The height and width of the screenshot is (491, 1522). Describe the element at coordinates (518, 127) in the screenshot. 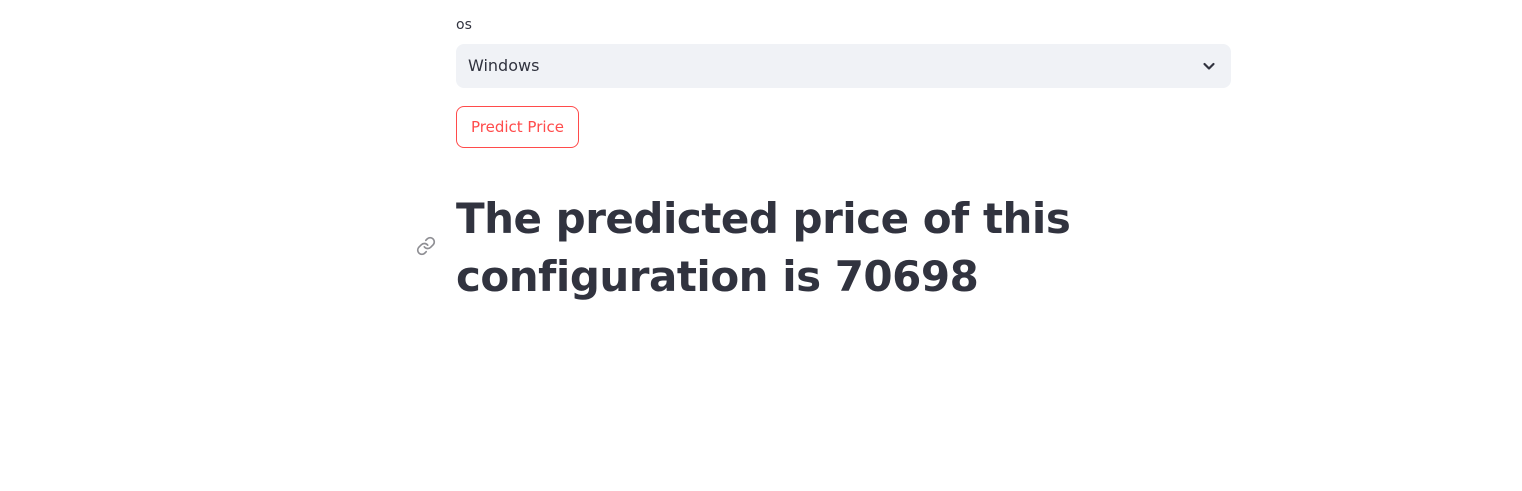

I see `predict-price-button: Predict Price` at that location.